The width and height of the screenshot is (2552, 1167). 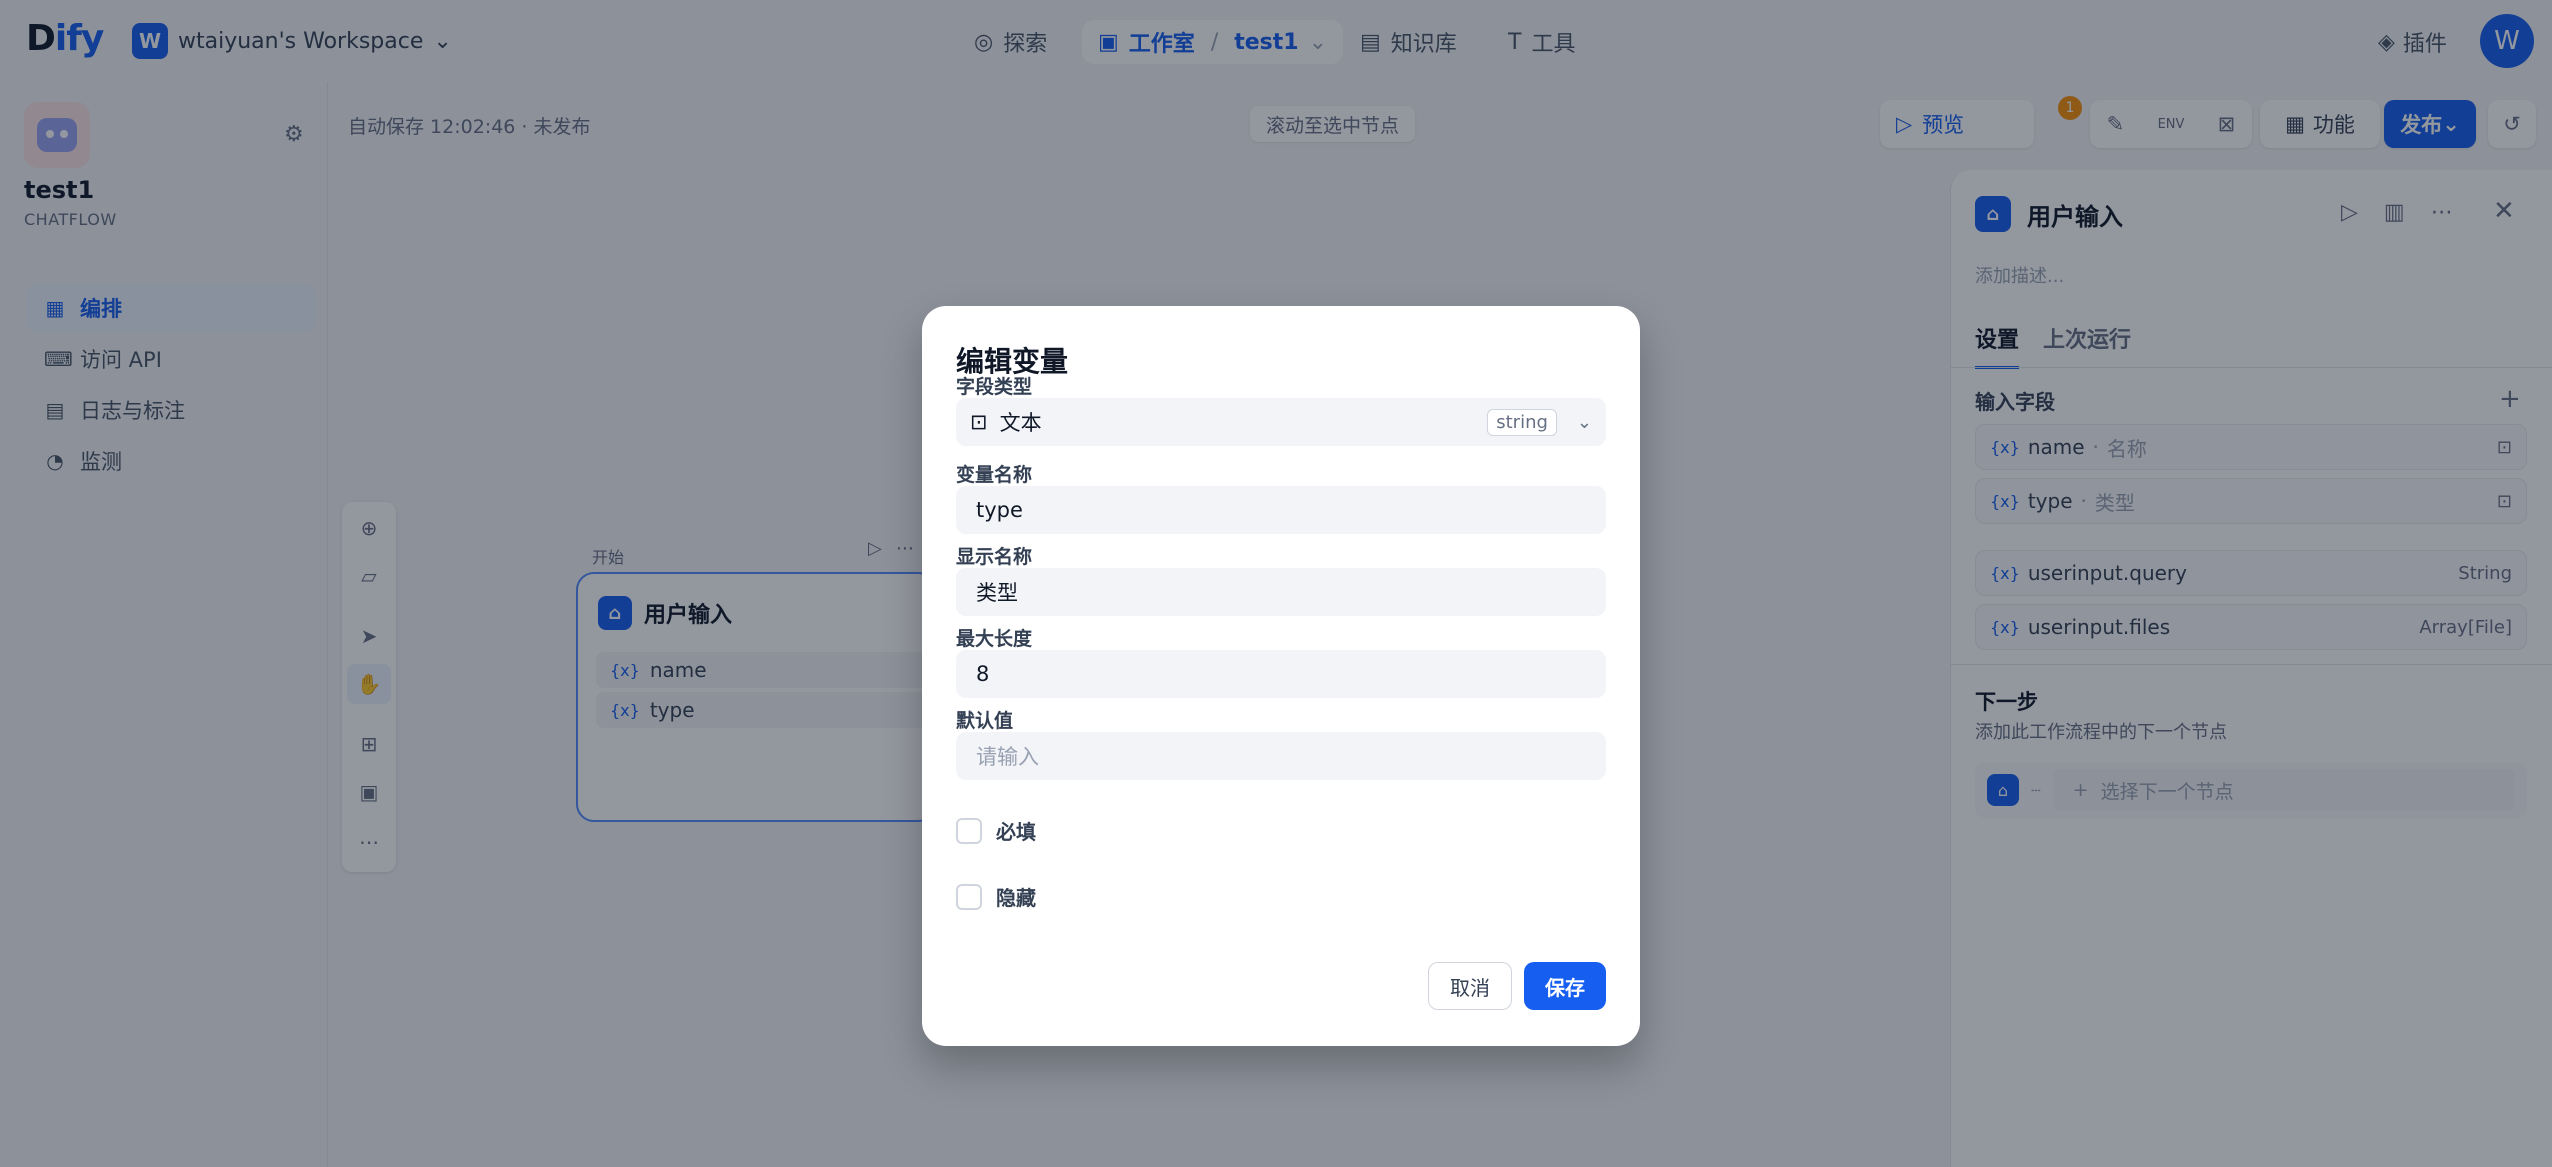 I want to click on field-type-value: 文本, so click(x=1020, y=423).